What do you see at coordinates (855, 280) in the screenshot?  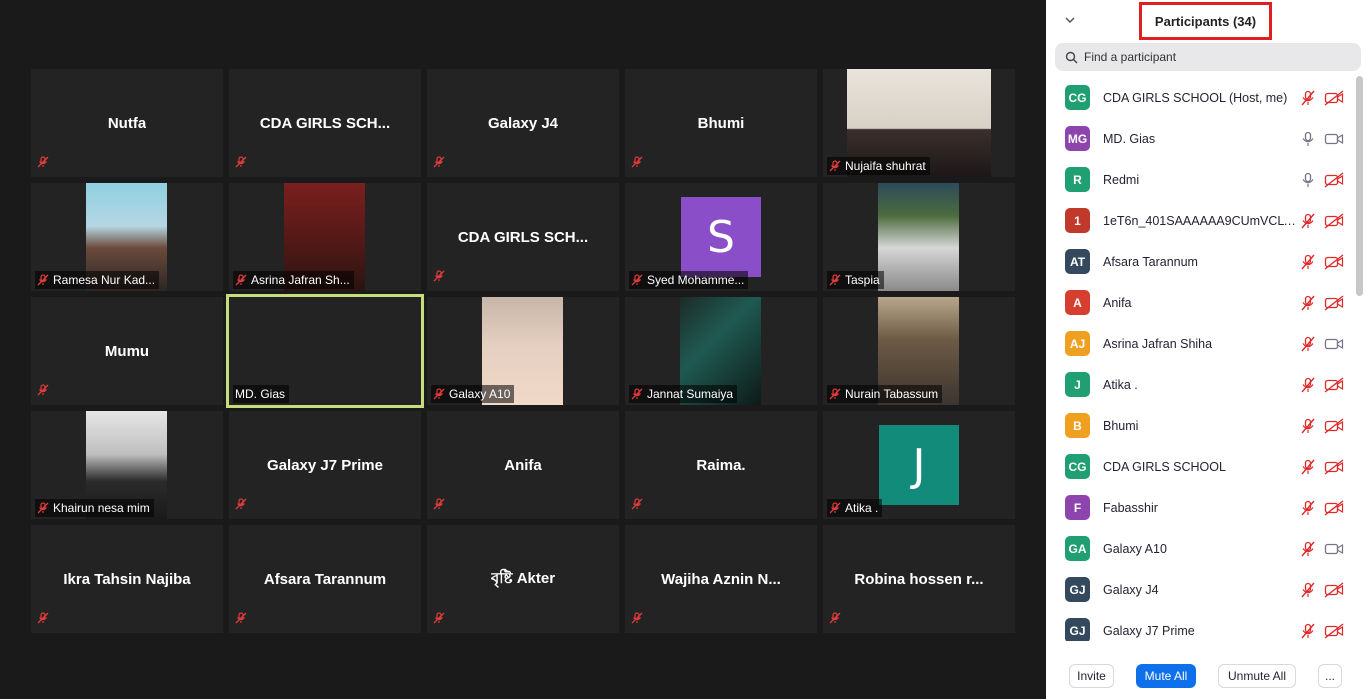 I see `participant-nameplate: Taspia` at bounding box center [855, 280].